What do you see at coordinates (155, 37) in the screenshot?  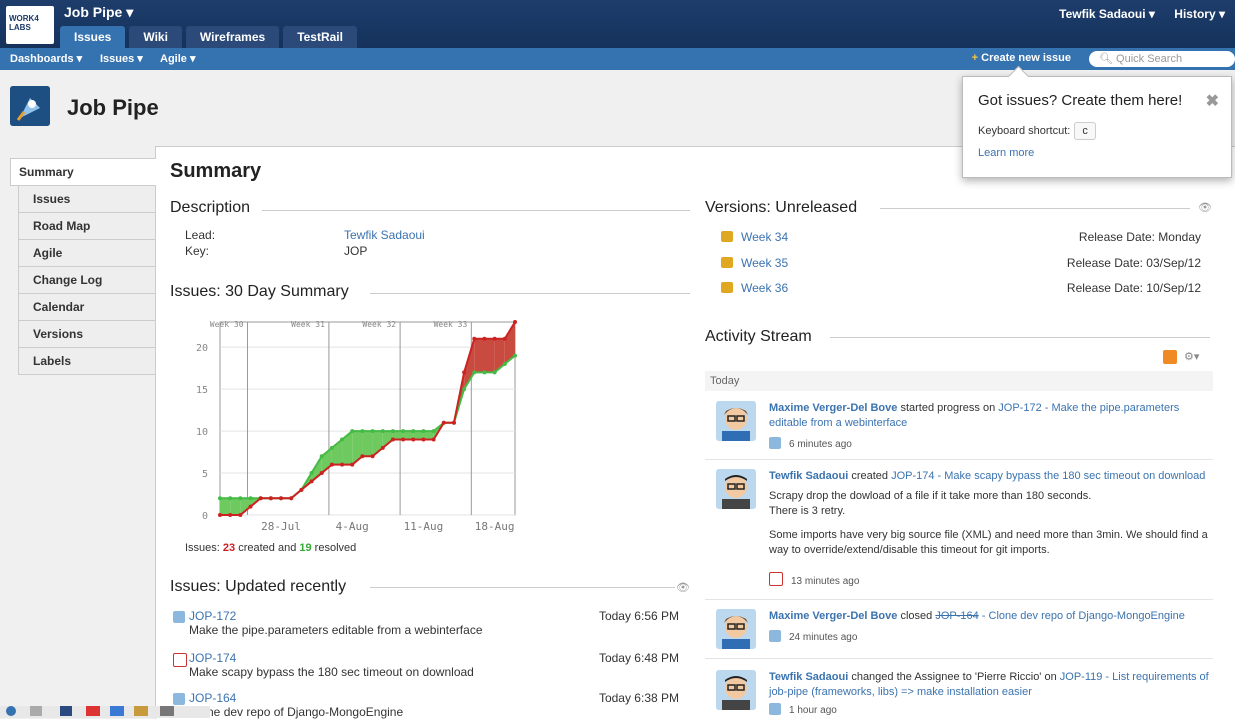 I see `tab-wiki: Wiki` at bounding box center [155, 37].